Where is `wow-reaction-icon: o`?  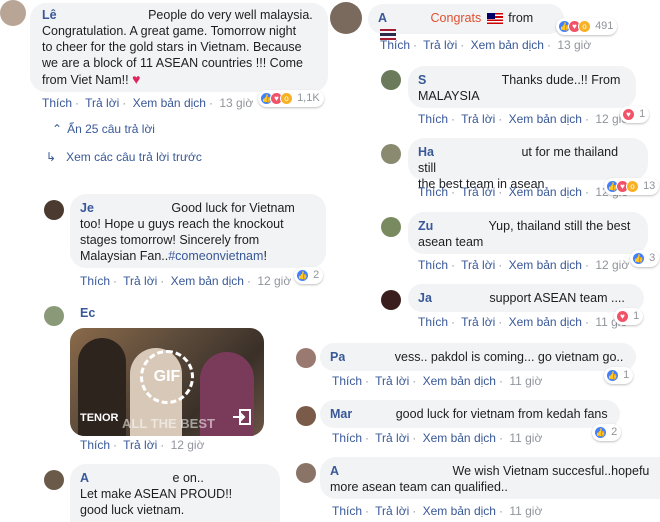 wow-reaction-icon: o is located at coordinates (286, 98).